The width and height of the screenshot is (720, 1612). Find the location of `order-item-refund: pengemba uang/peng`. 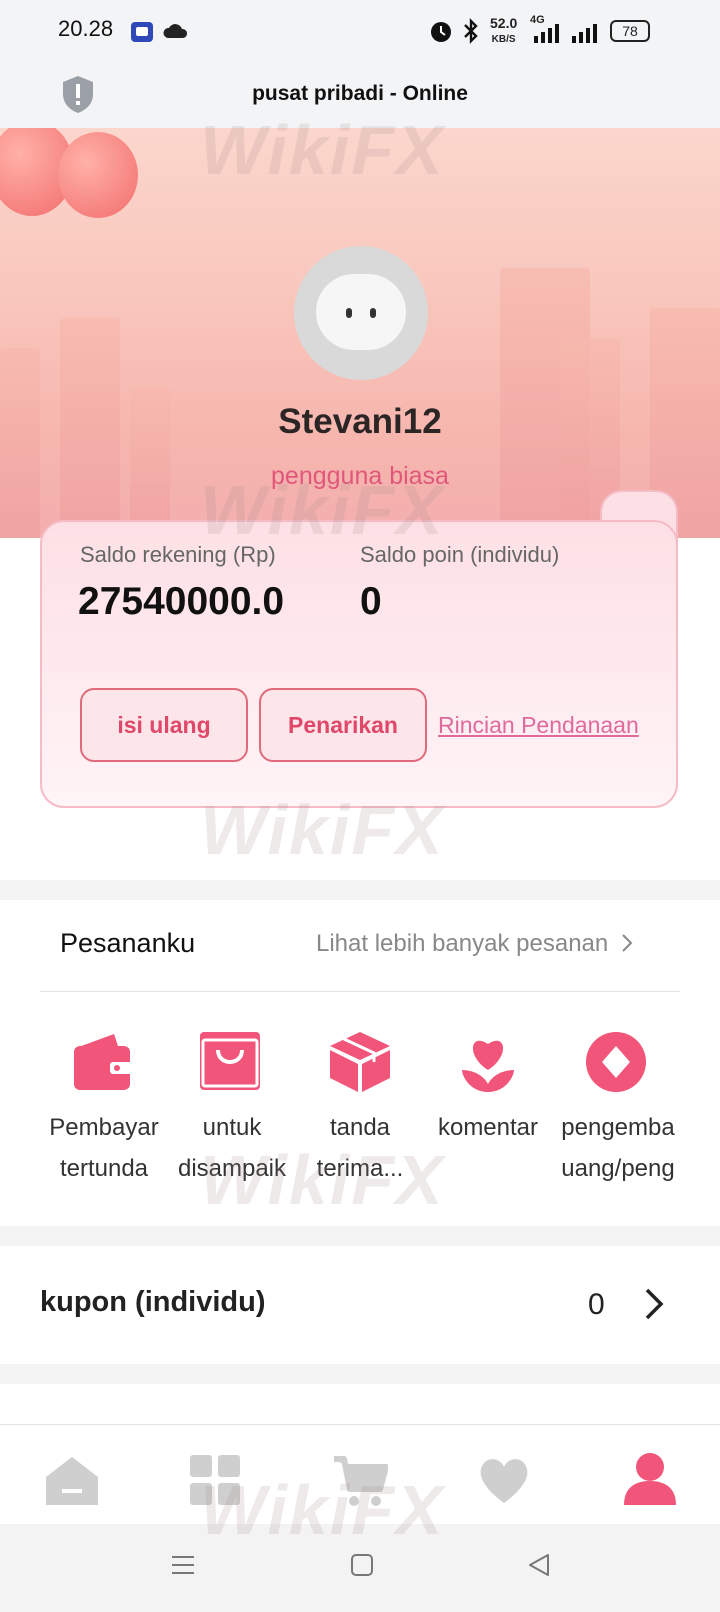

order-item-refund: pengemba uang/peng is located at coordinates (616, 1109).